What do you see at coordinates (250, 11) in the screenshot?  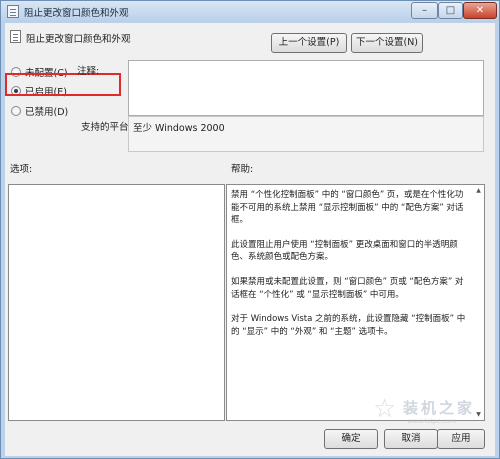 I see `title-bar: 阻止更改窗口颜色和外观 – □ ✕` at bounding box center [250, 11].